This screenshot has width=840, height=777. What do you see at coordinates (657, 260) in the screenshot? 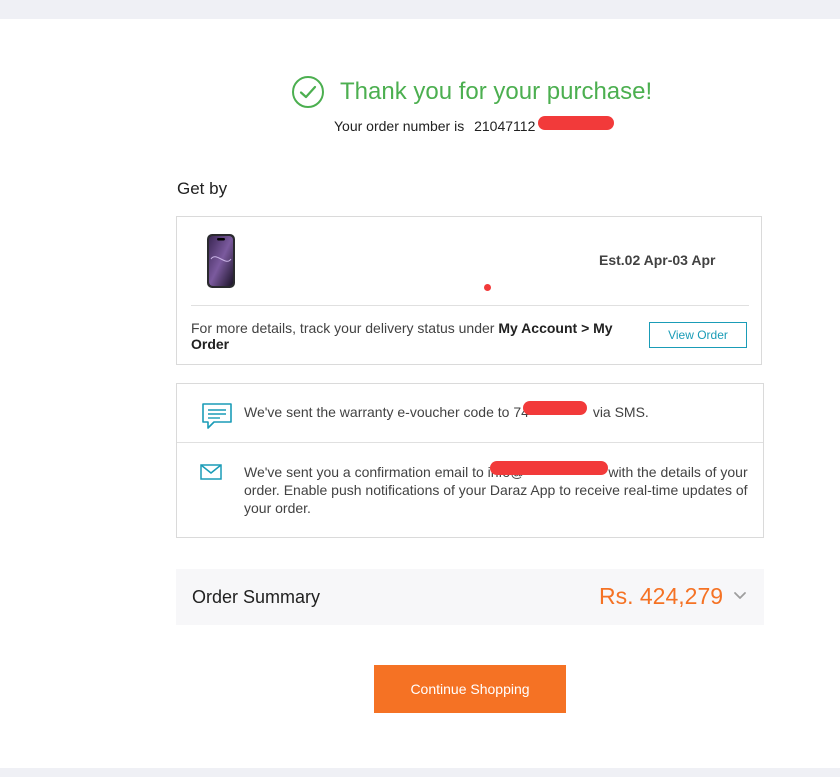
I see `delivery-estimate: Est.02 Apr-03 Apr` at bounding box center [657, 260].